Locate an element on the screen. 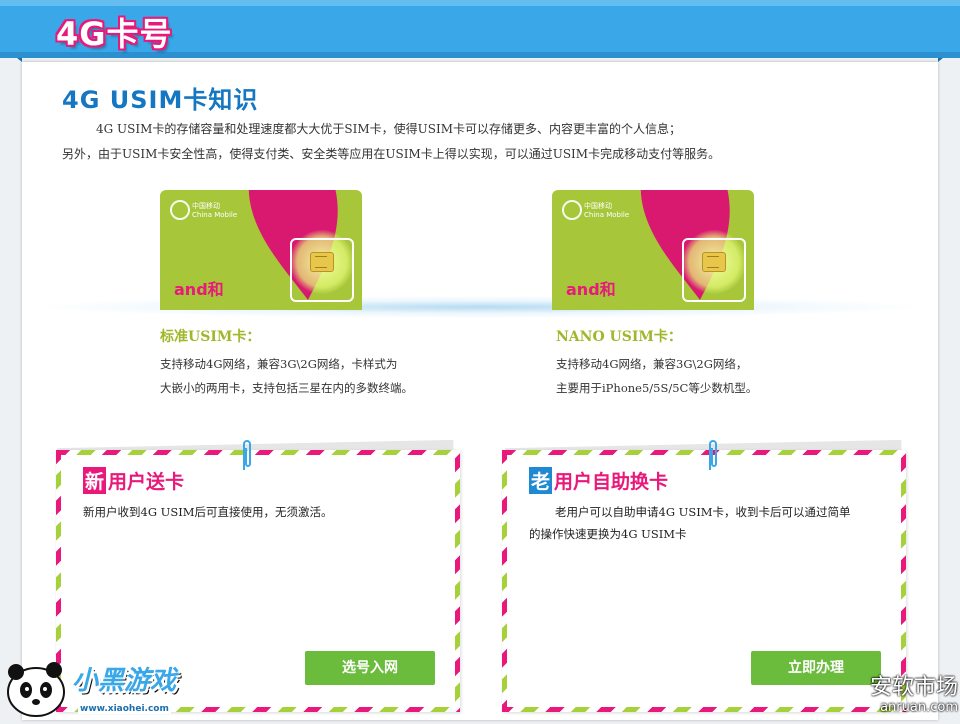 The width and height of the screenshot is (960, 724). anruan-brand-text: 安软市场 is located at coordinates (913, 687).